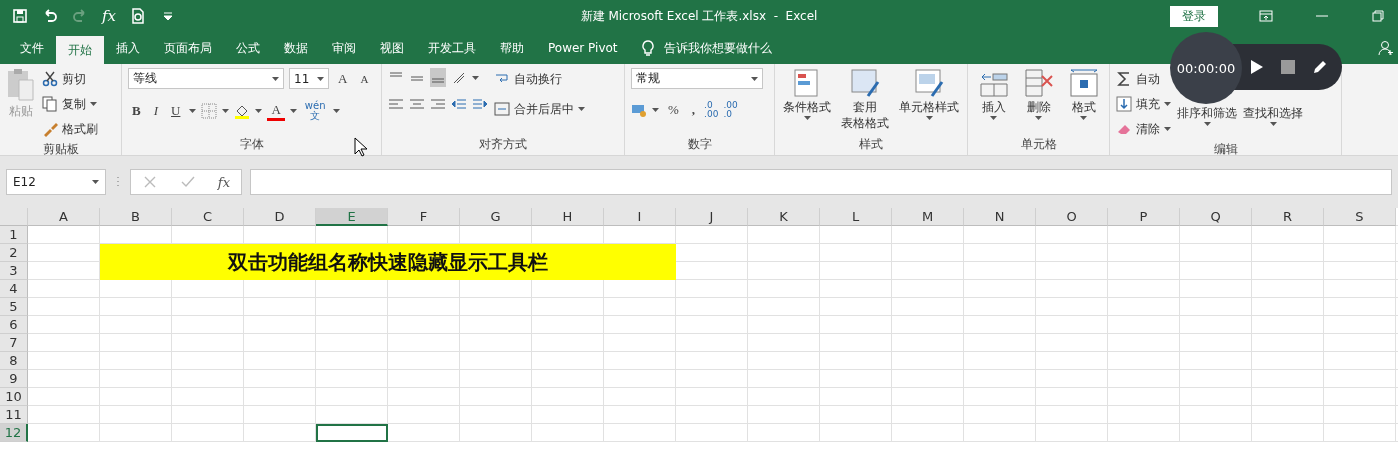  What do you see at coordinates (539, 109) in the screenshot?
I see `merge-center-button: 合并后居中` at bounding box center [539, 109].